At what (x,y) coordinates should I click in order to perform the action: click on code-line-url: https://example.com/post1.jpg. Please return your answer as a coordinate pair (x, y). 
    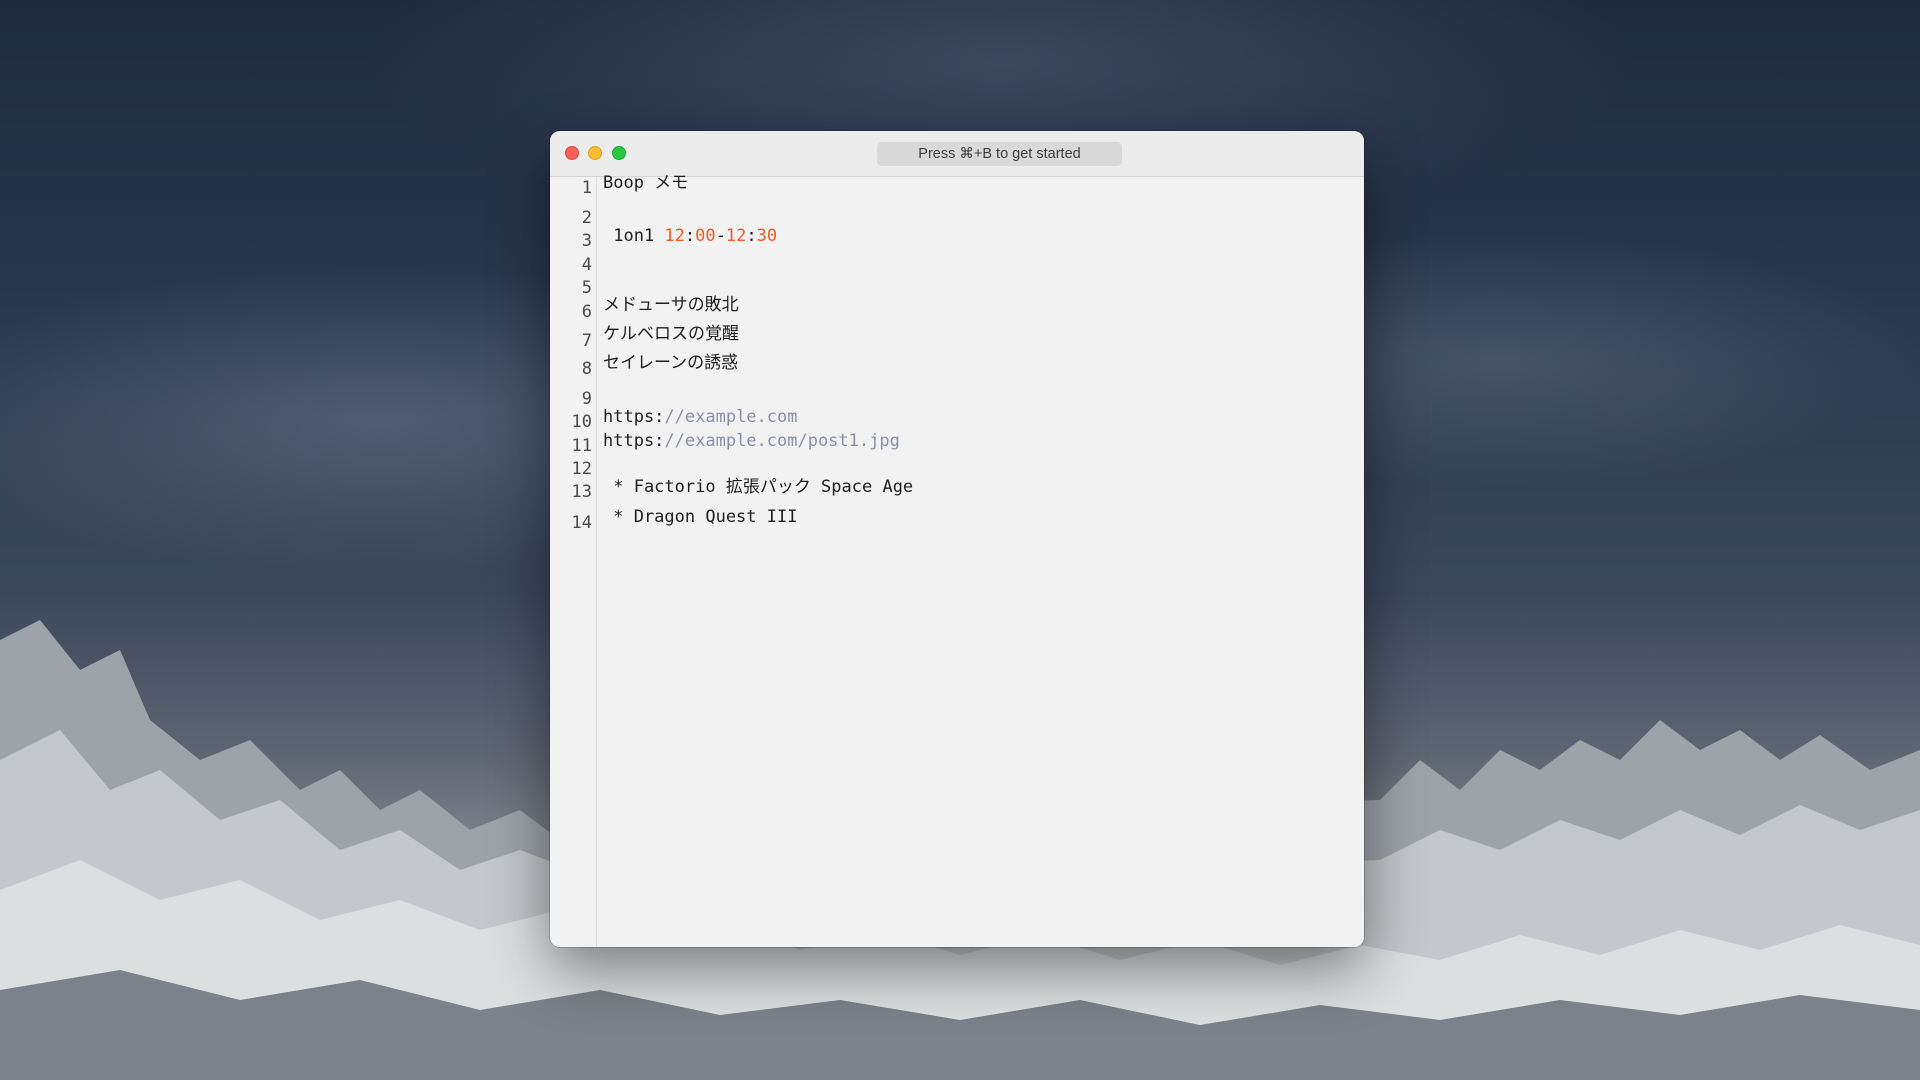
    Looking at the image, I should click on (751, 441).